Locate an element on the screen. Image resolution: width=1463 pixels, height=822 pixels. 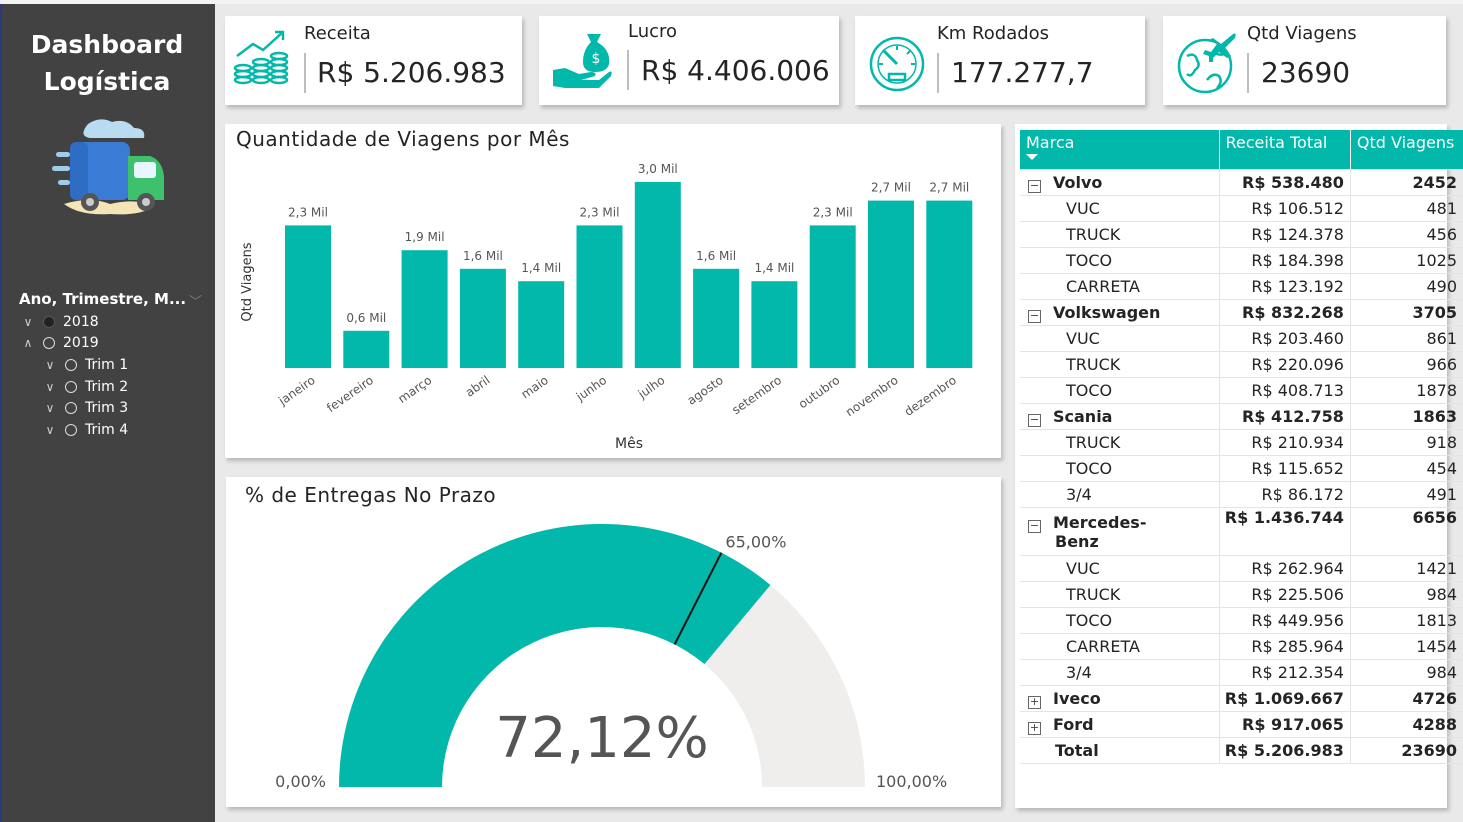
slicer-quarter-4: ∨ Trim 4 is located at coordinates (85, 430).